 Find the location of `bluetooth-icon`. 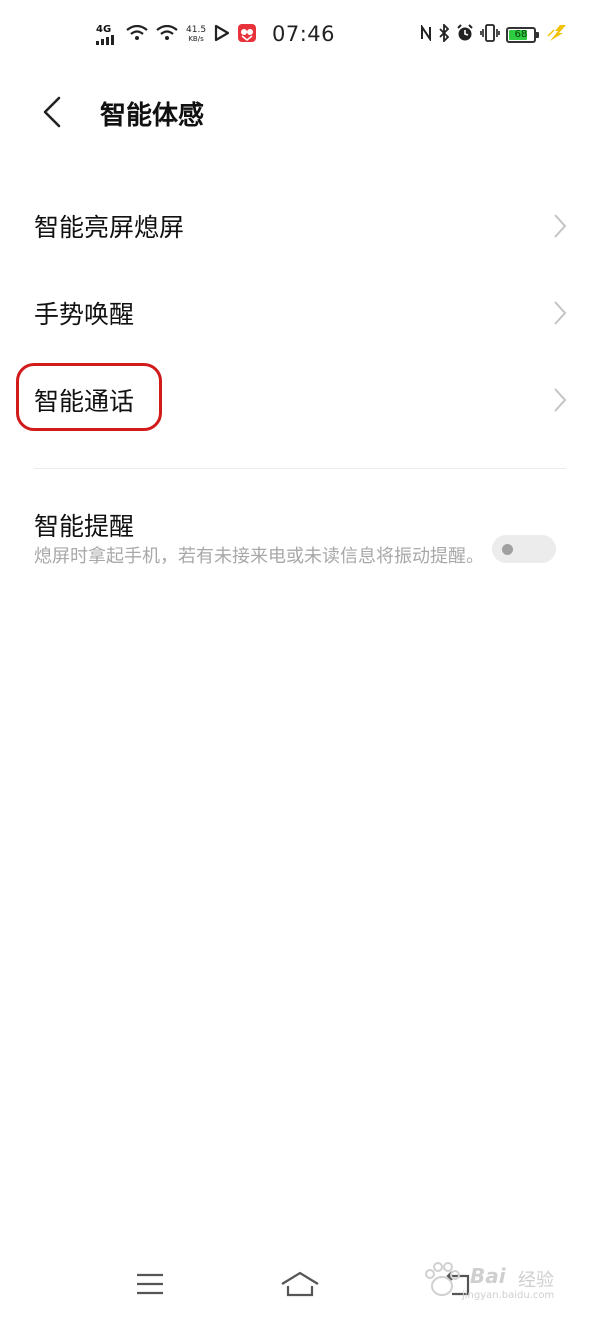

bluetooth-icon is located at coordinates (444, 34).